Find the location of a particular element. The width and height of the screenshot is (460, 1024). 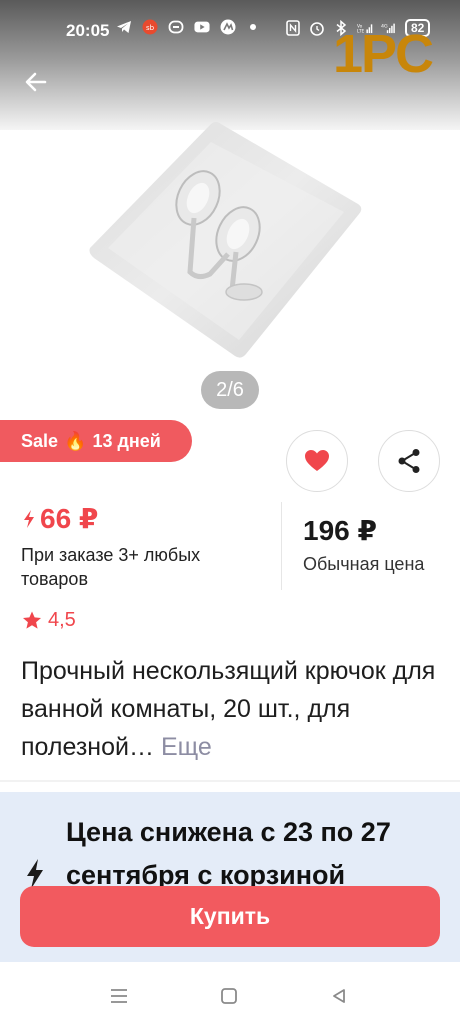

sale-label: Sale is located at coordinates (40, 440).